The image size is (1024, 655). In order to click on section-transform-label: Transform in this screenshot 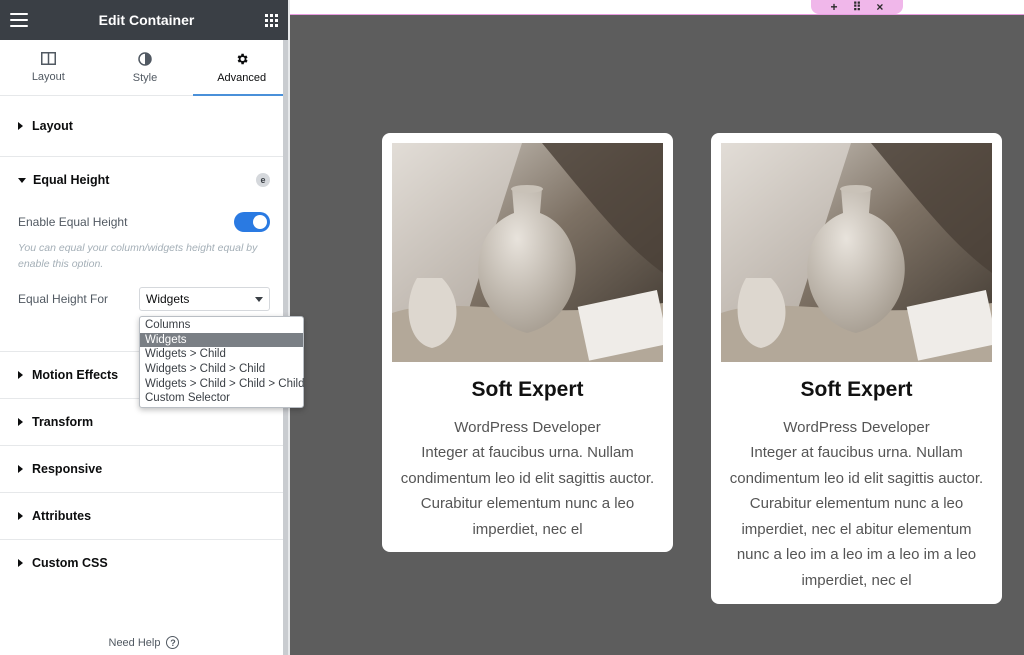, I will do `click(63, 422)`.